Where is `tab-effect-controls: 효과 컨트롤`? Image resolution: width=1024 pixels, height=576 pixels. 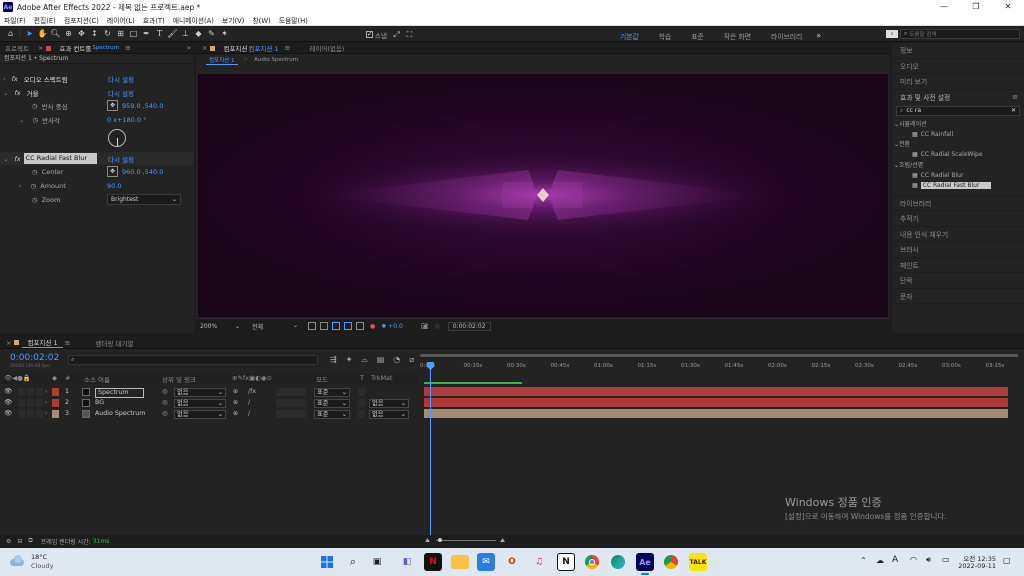
tab-effect-controls: 효과 컨트롤 is located at coordinates (73, 48).